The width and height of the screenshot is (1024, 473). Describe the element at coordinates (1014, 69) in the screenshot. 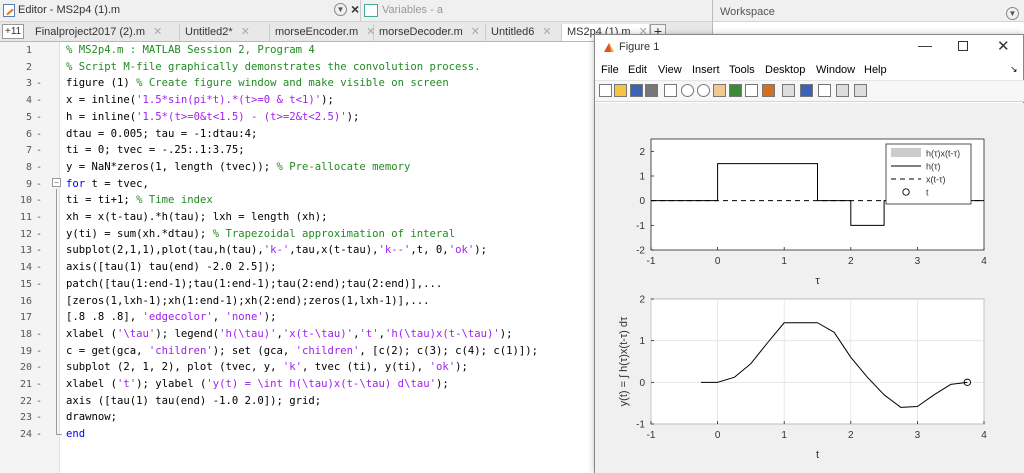

I see `undock-arrow-icon: ↘` at that location.